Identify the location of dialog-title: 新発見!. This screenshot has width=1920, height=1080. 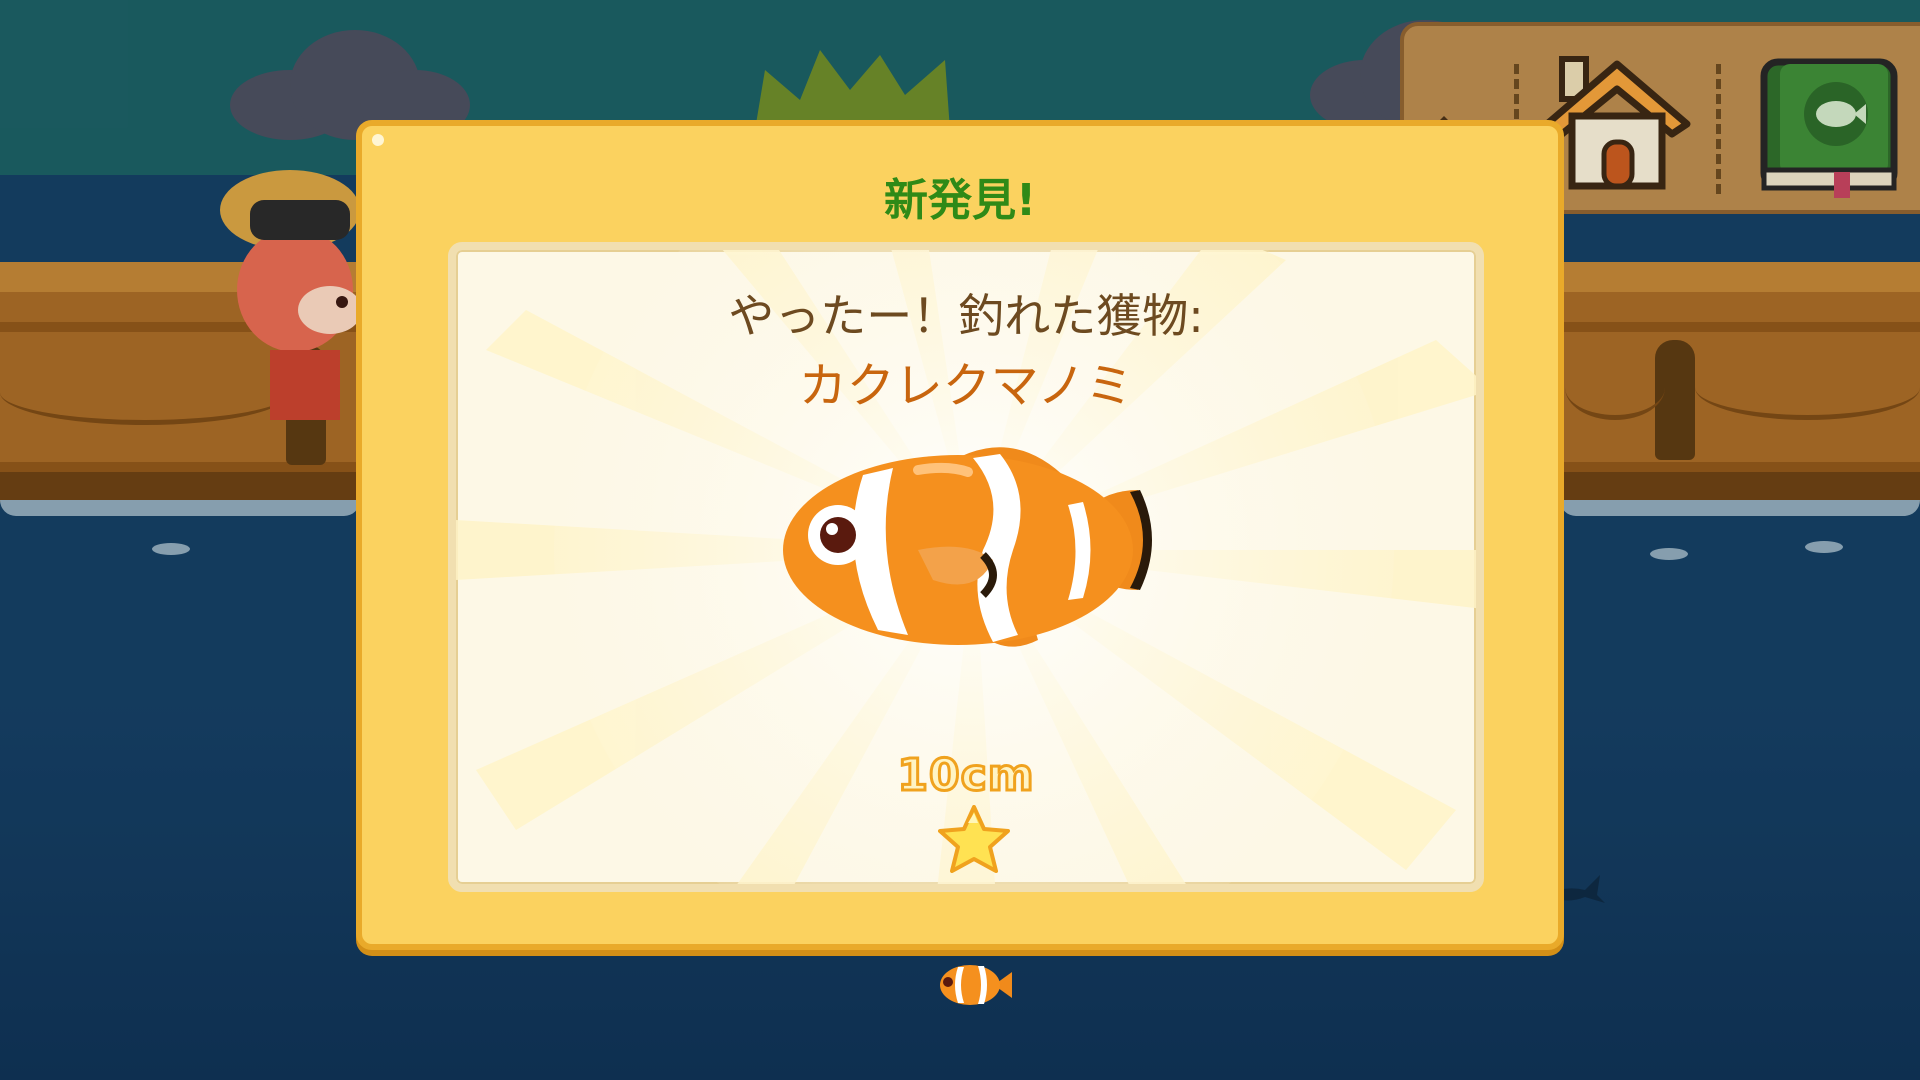
(960, 200).